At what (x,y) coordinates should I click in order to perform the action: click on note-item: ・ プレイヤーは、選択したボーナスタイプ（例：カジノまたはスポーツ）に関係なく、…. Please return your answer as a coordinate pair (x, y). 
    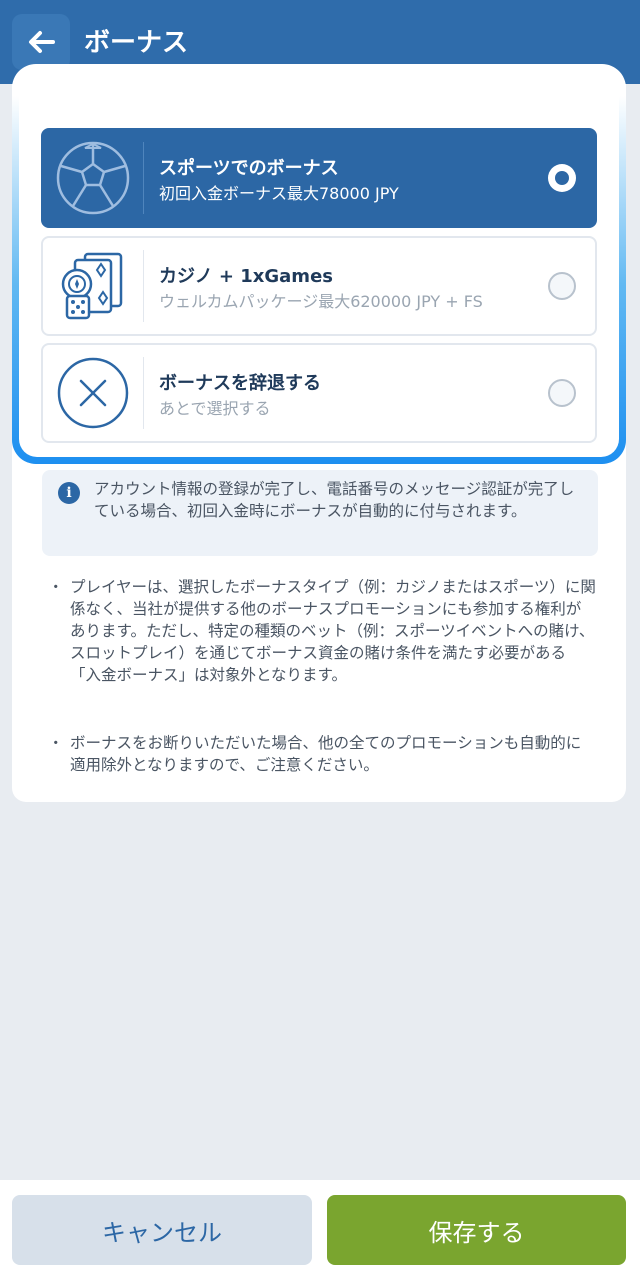
    Looking at the image, I should click on (322, 631).